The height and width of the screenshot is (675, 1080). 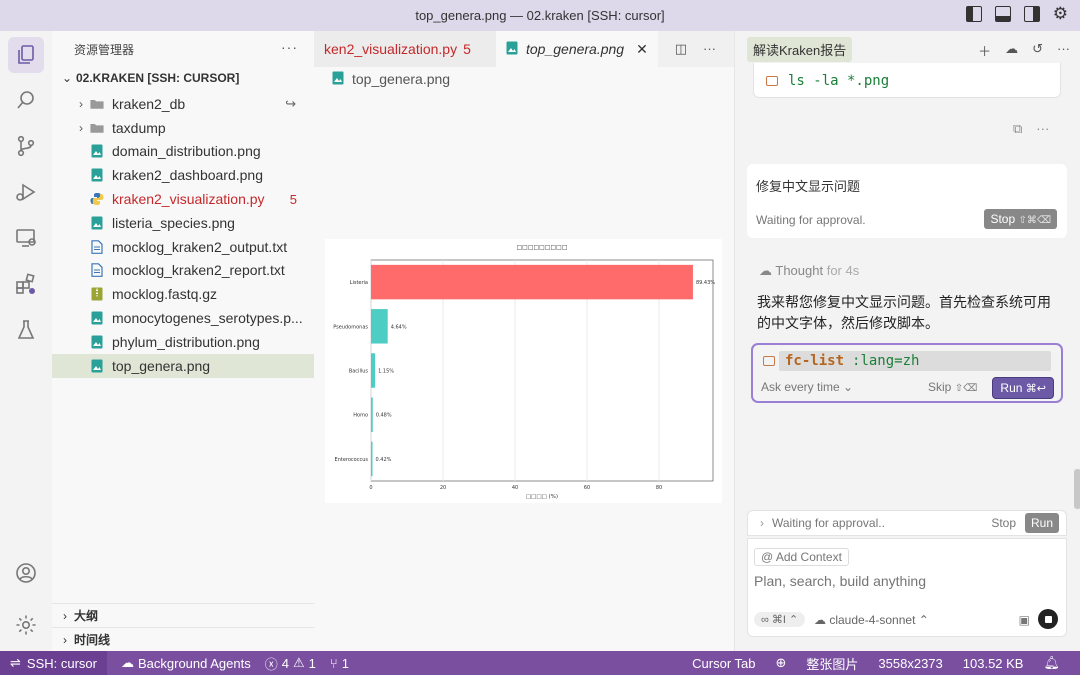 I want to click on file-item: listeria_species.png, so click(x=183, y=223).